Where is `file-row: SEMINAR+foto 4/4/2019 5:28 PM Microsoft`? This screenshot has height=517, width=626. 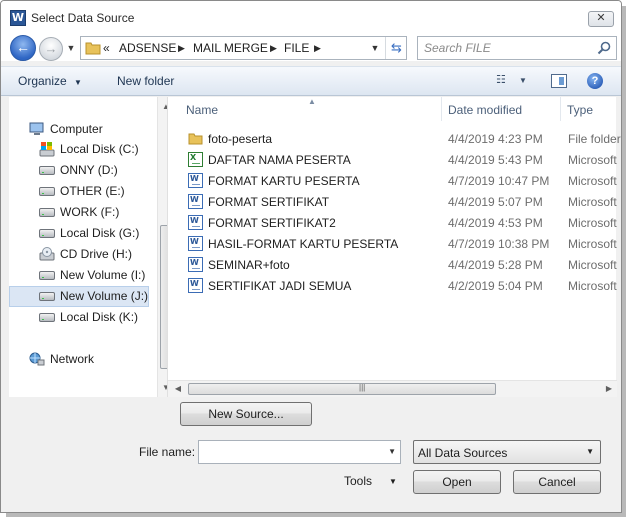
file-row: SEMINAR+foto 4/4/2019 5:28 PM Microsoft is located at coordinates (398, 264).